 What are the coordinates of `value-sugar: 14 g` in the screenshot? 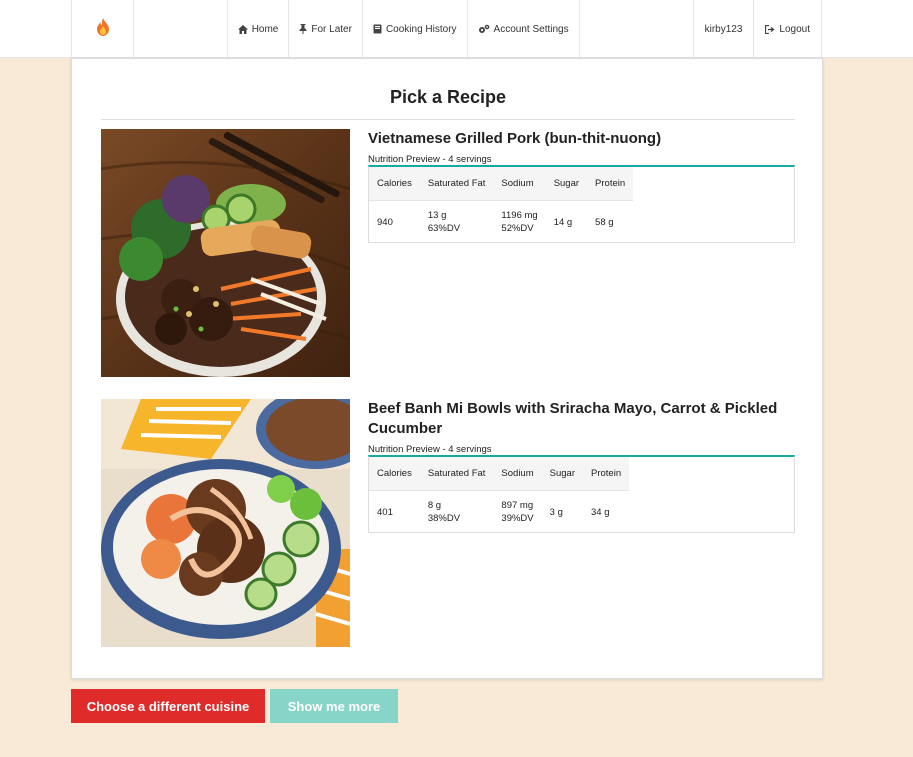 It's located at (563, 222).